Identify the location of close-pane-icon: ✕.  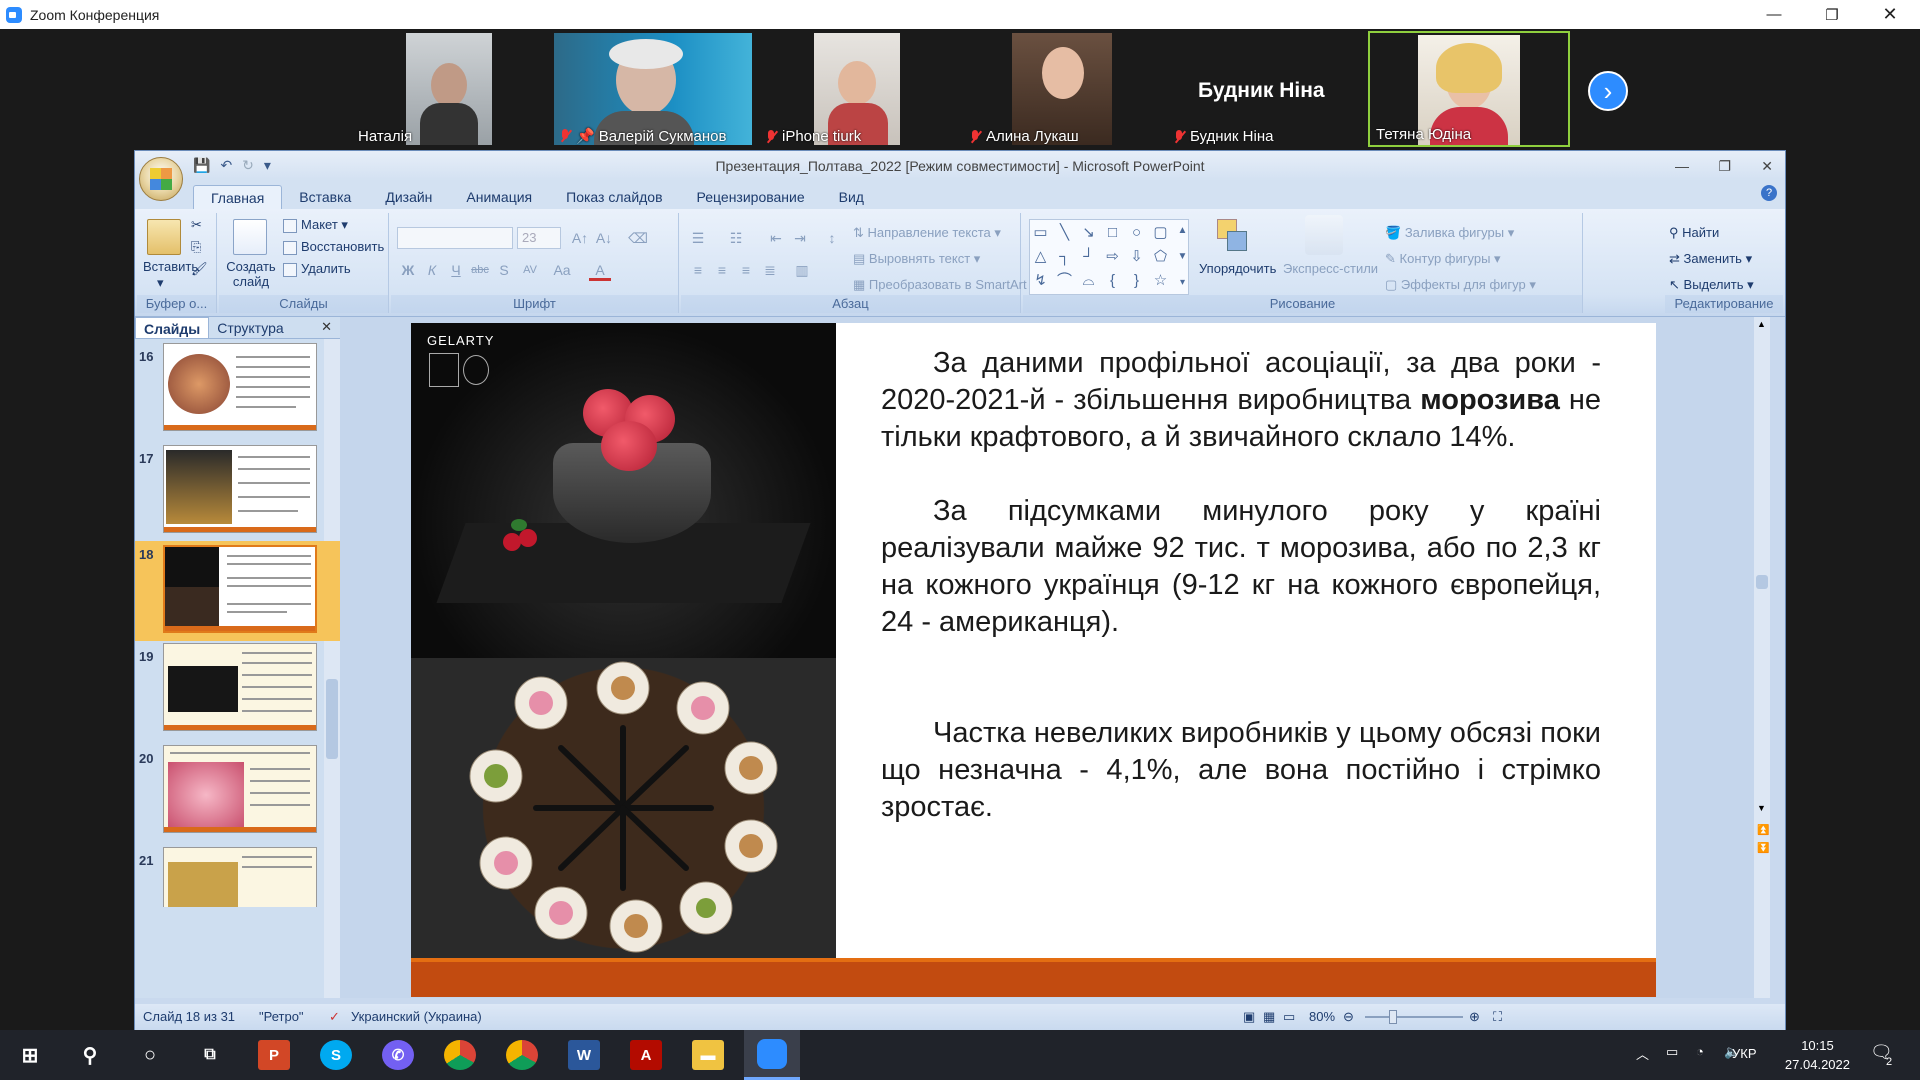
(326, 327).